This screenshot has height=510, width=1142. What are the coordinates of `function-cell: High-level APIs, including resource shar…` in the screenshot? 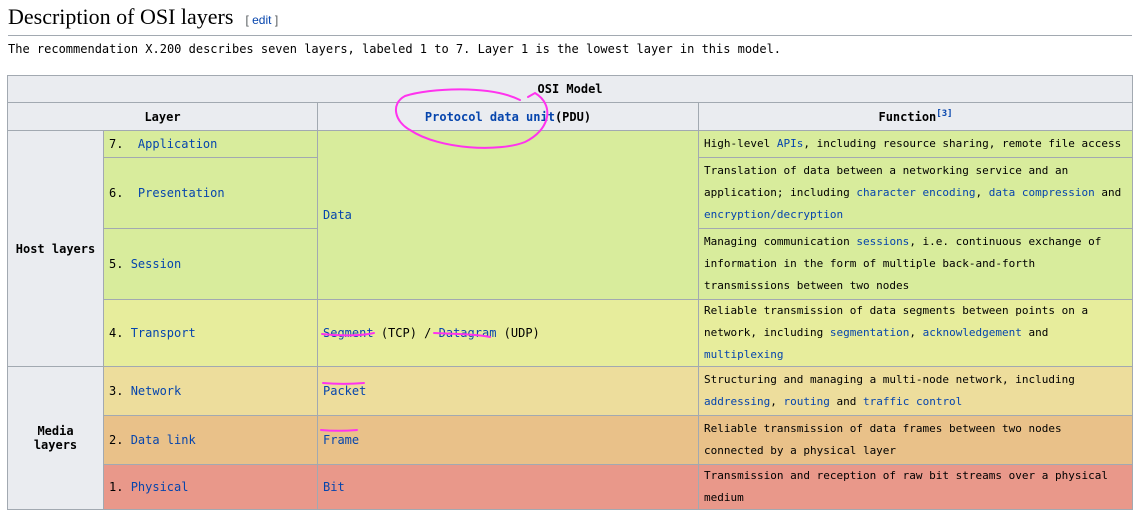 It's located at (915, 144).